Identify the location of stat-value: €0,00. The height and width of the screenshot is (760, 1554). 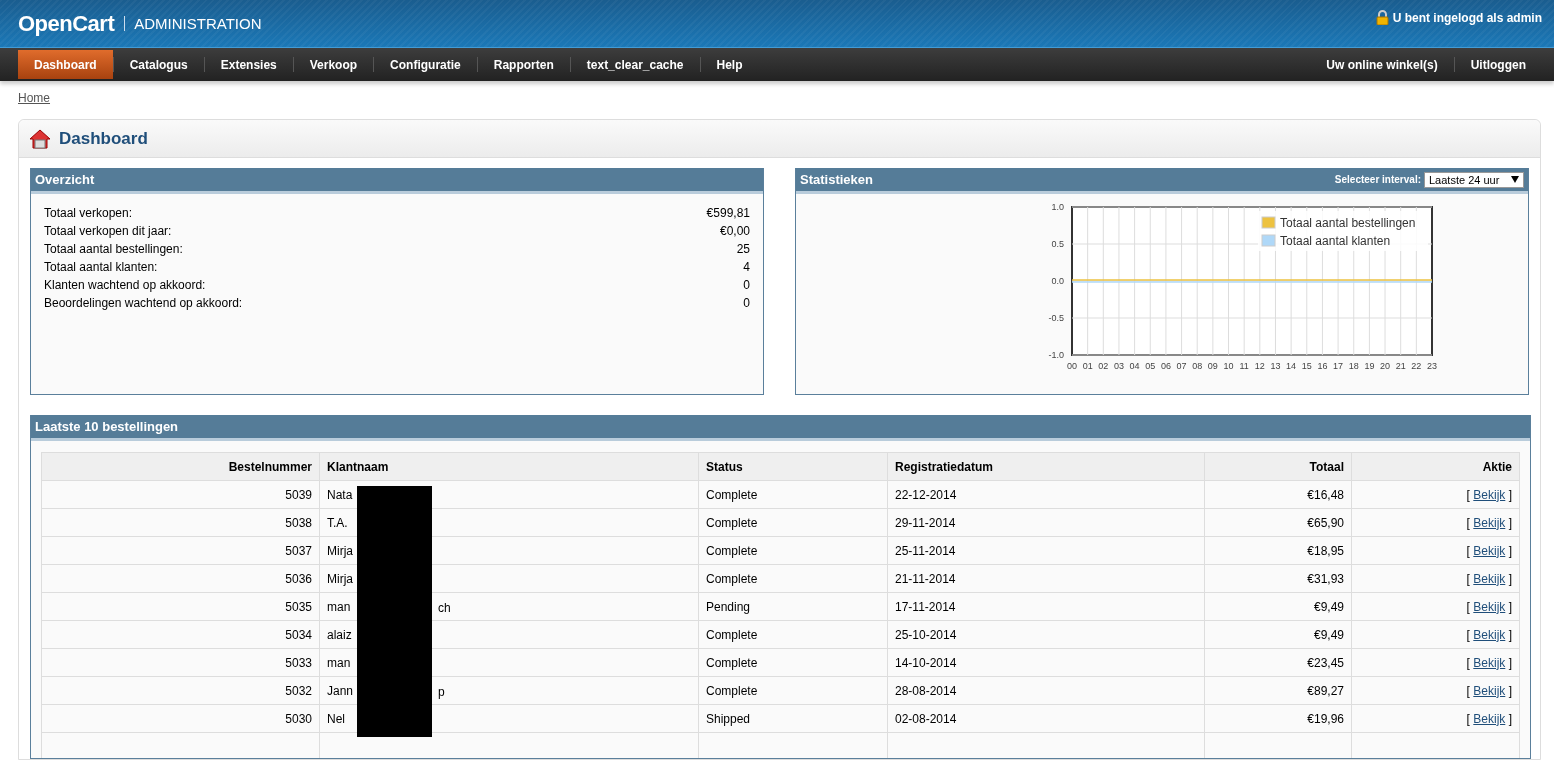
(734, 231).